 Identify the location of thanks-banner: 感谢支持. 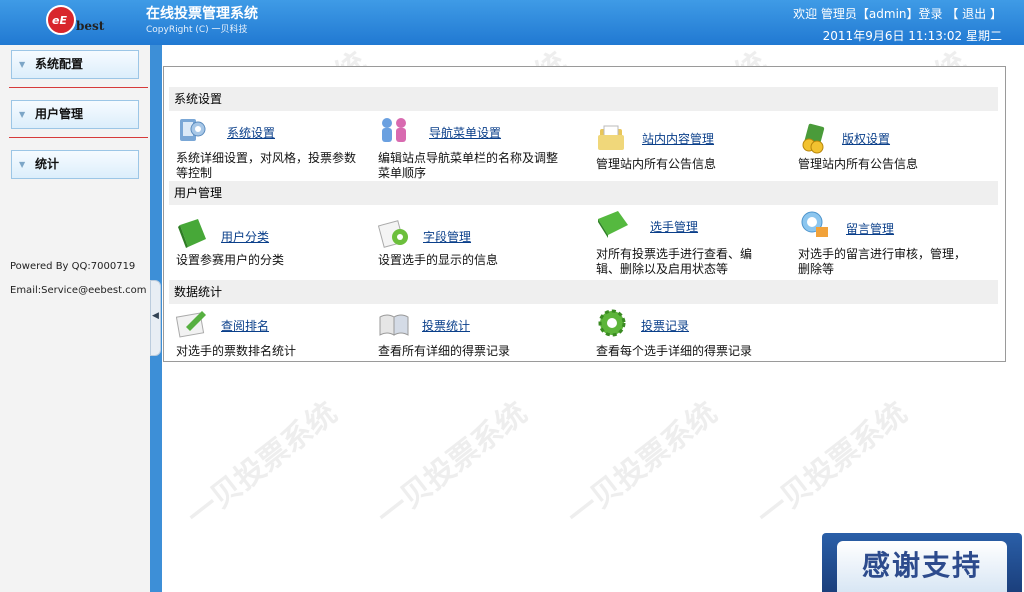
(922, 562).